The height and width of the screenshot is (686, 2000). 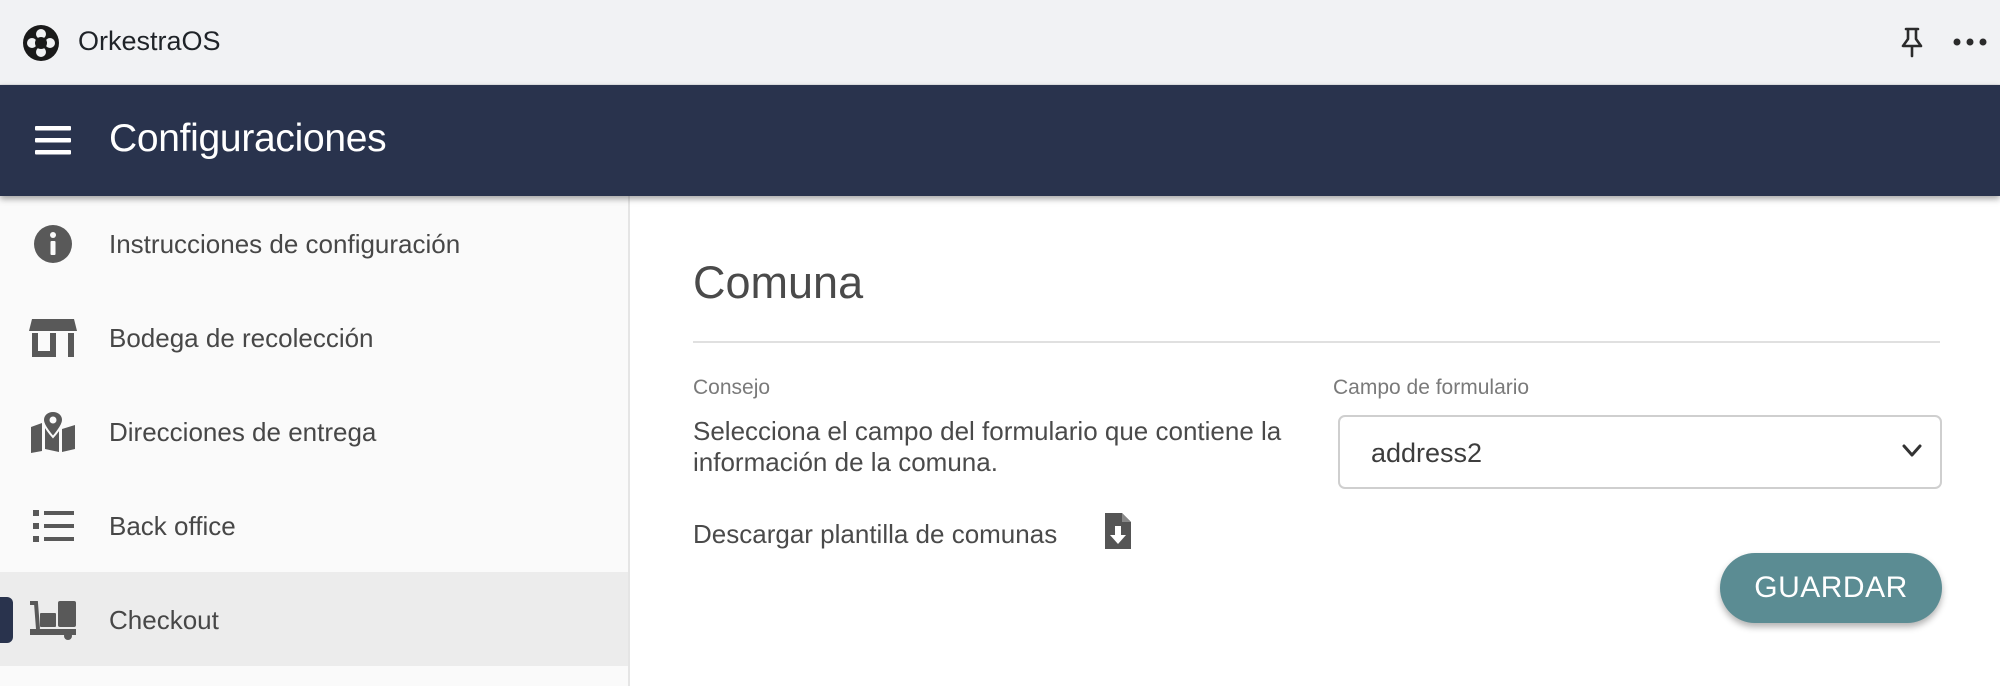 What do you see at coordinates (1970, 42) in the screenshot?
I see `more-options-icon` at bounding box center [1970, 42].